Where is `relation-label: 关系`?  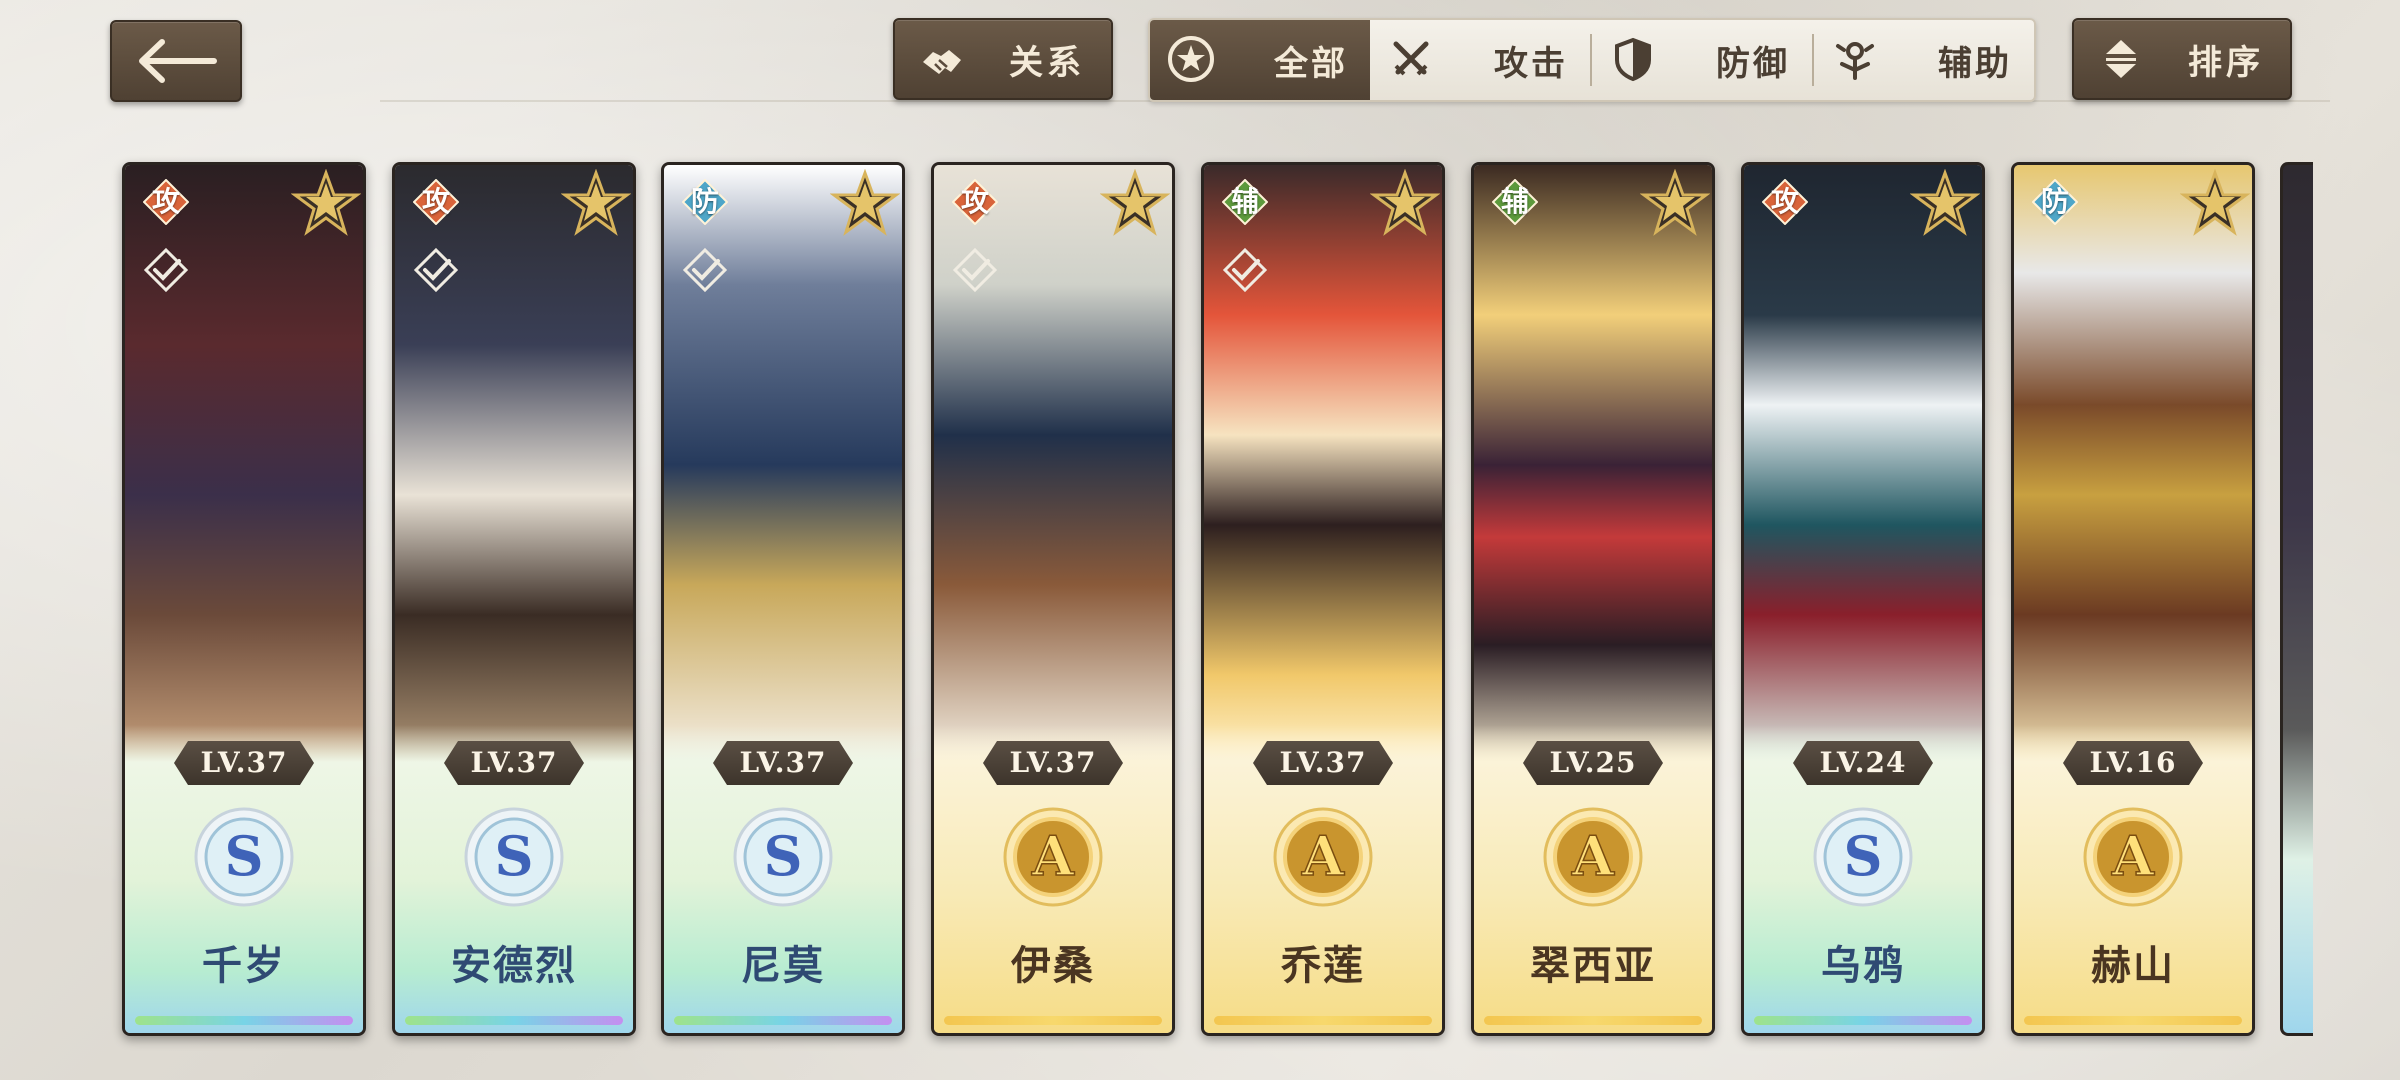 relation-label: 关系 is located at coordinates (1047, 62).